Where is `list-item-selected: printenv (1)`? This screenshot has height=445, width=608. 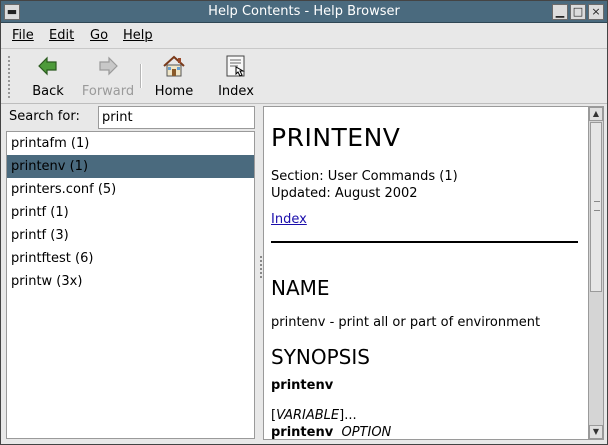
list-item-selected: printenv (1) is located at coordinates (130, 166).